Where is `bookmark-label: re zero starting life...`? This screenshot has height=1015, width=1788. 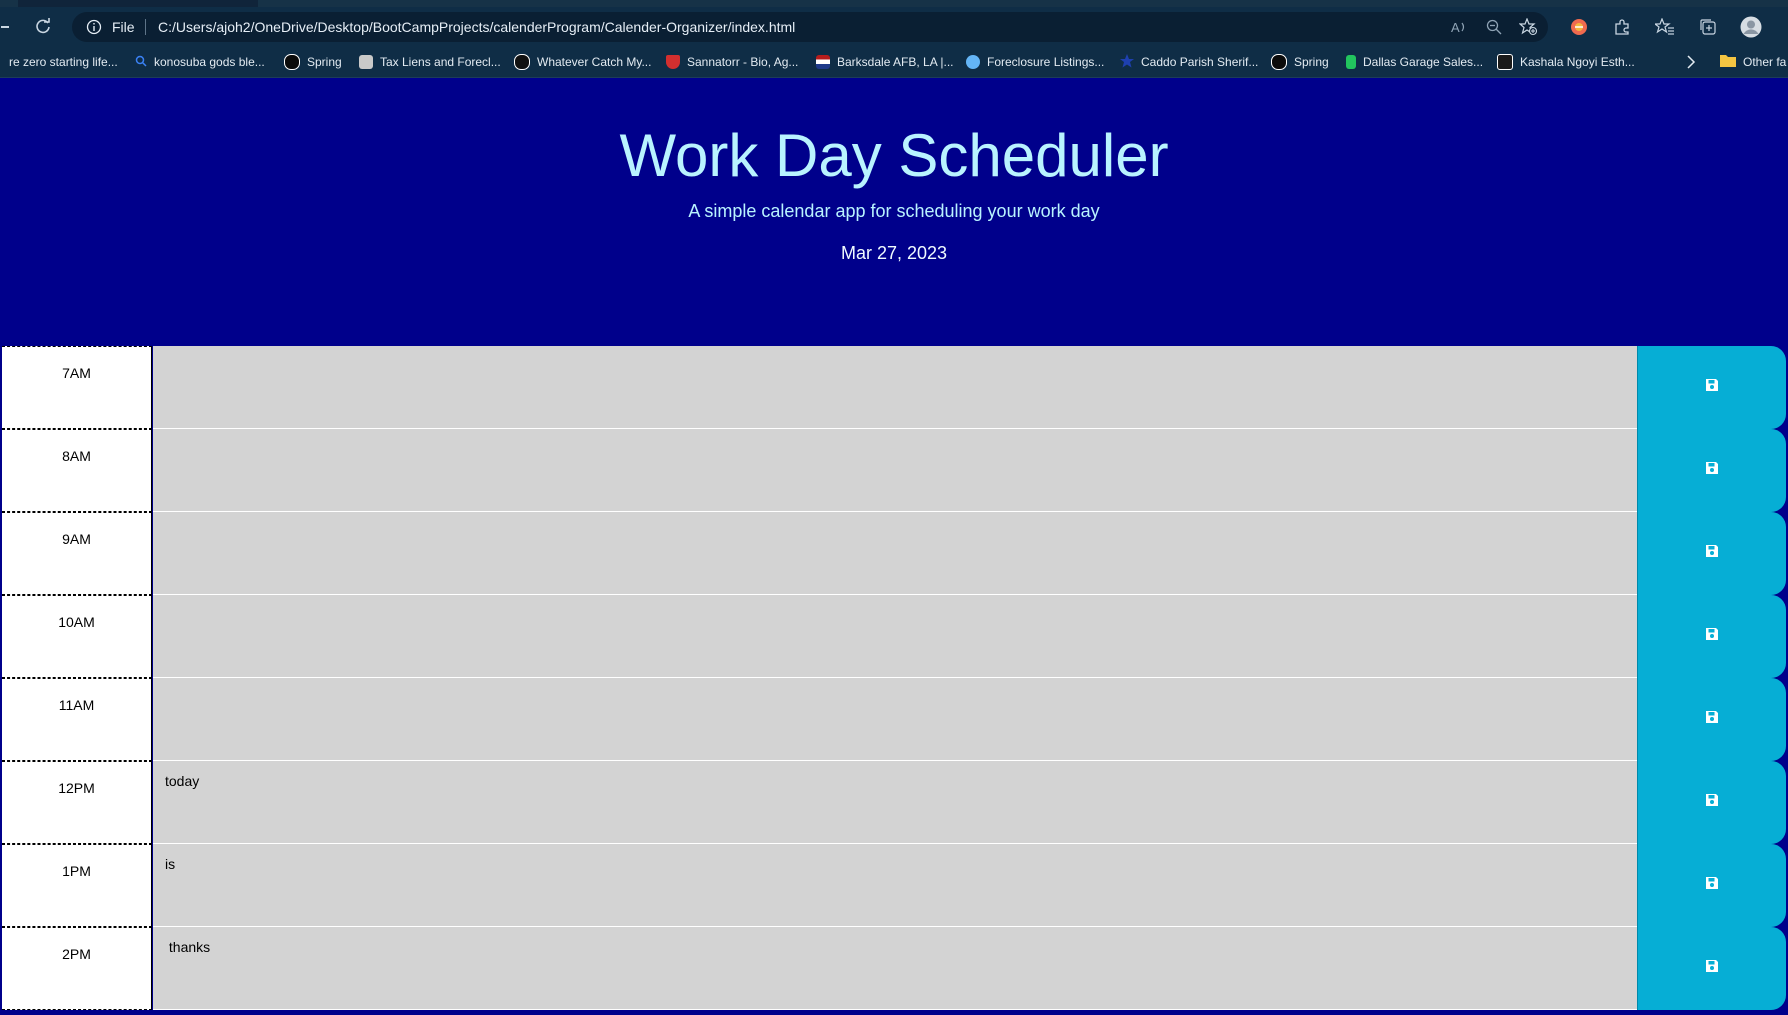
bookmark-label: re zero starting life... is located at coordinates (63, 62).